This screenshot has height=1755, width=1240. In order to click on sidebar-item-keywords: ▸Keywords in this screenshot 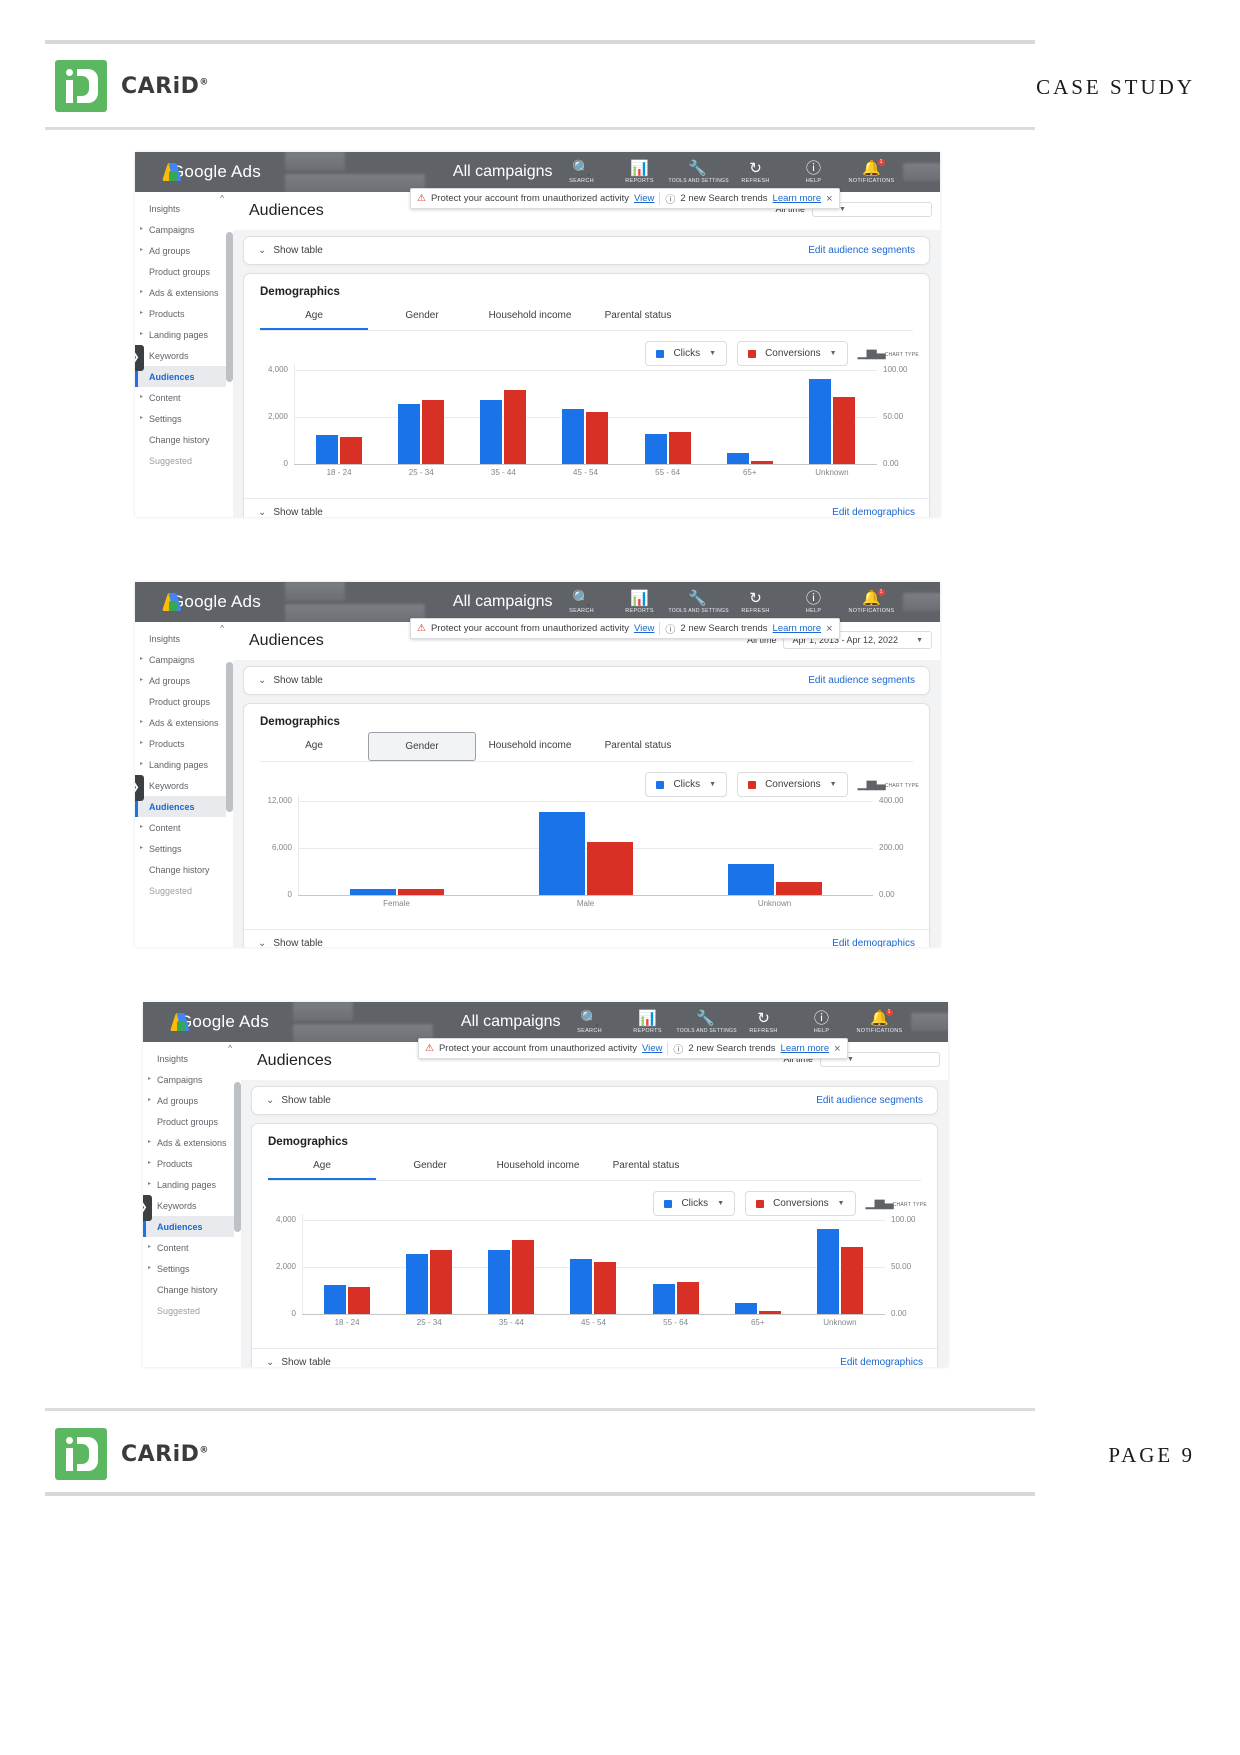, I will do `click(184, 355)`.